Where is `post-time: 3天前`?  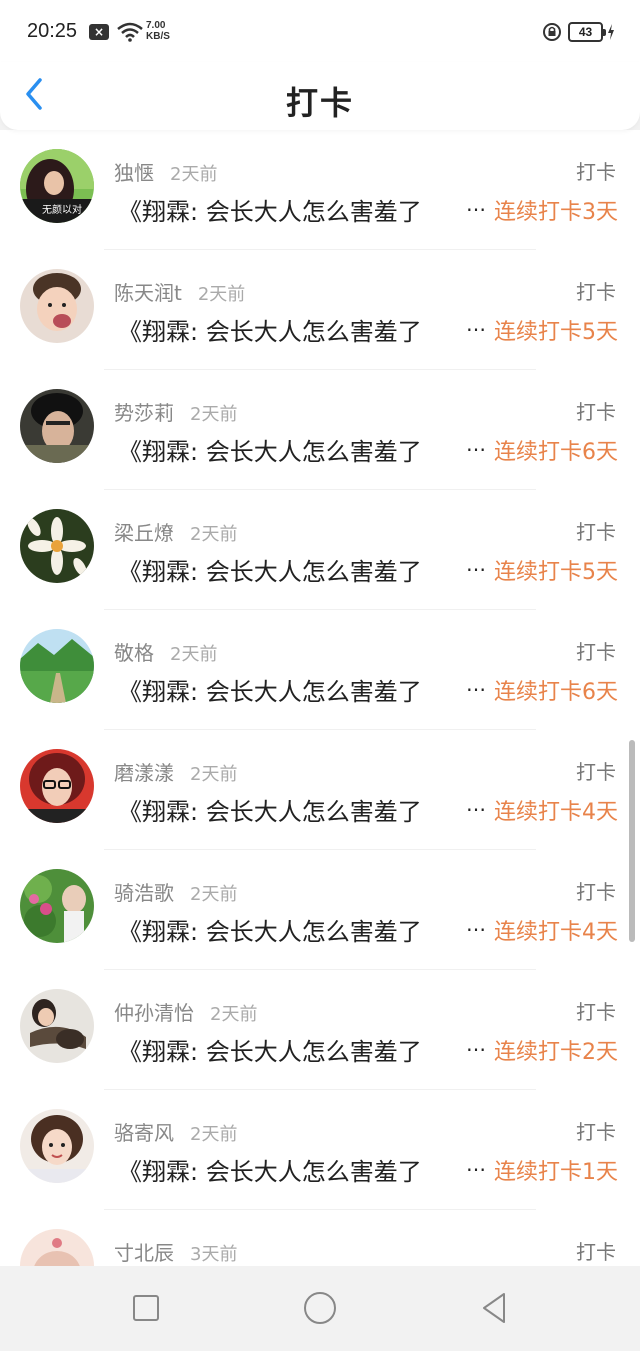
post-time: 3天前 is located at coordinates (214, 1254).